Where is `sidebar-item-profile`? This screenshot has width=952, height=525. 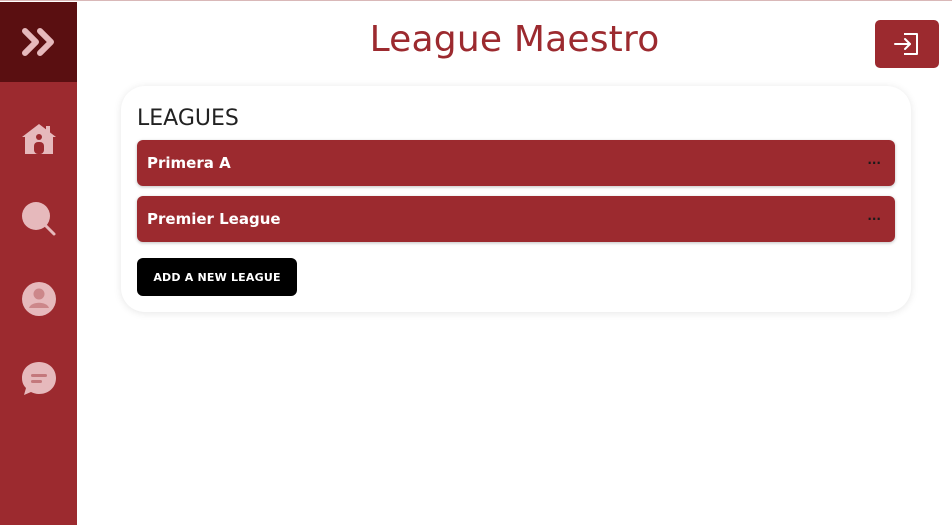 sidebar-item-profile is located at coordinates (38, 299).